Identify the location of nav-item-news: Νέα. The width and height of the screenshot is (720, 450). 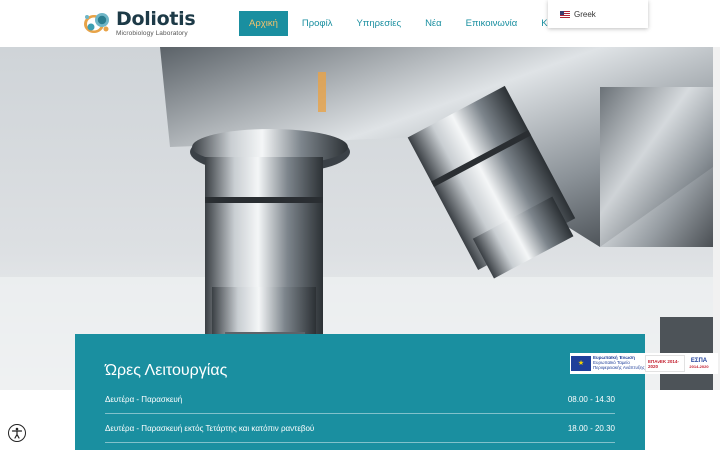
(433, 23).